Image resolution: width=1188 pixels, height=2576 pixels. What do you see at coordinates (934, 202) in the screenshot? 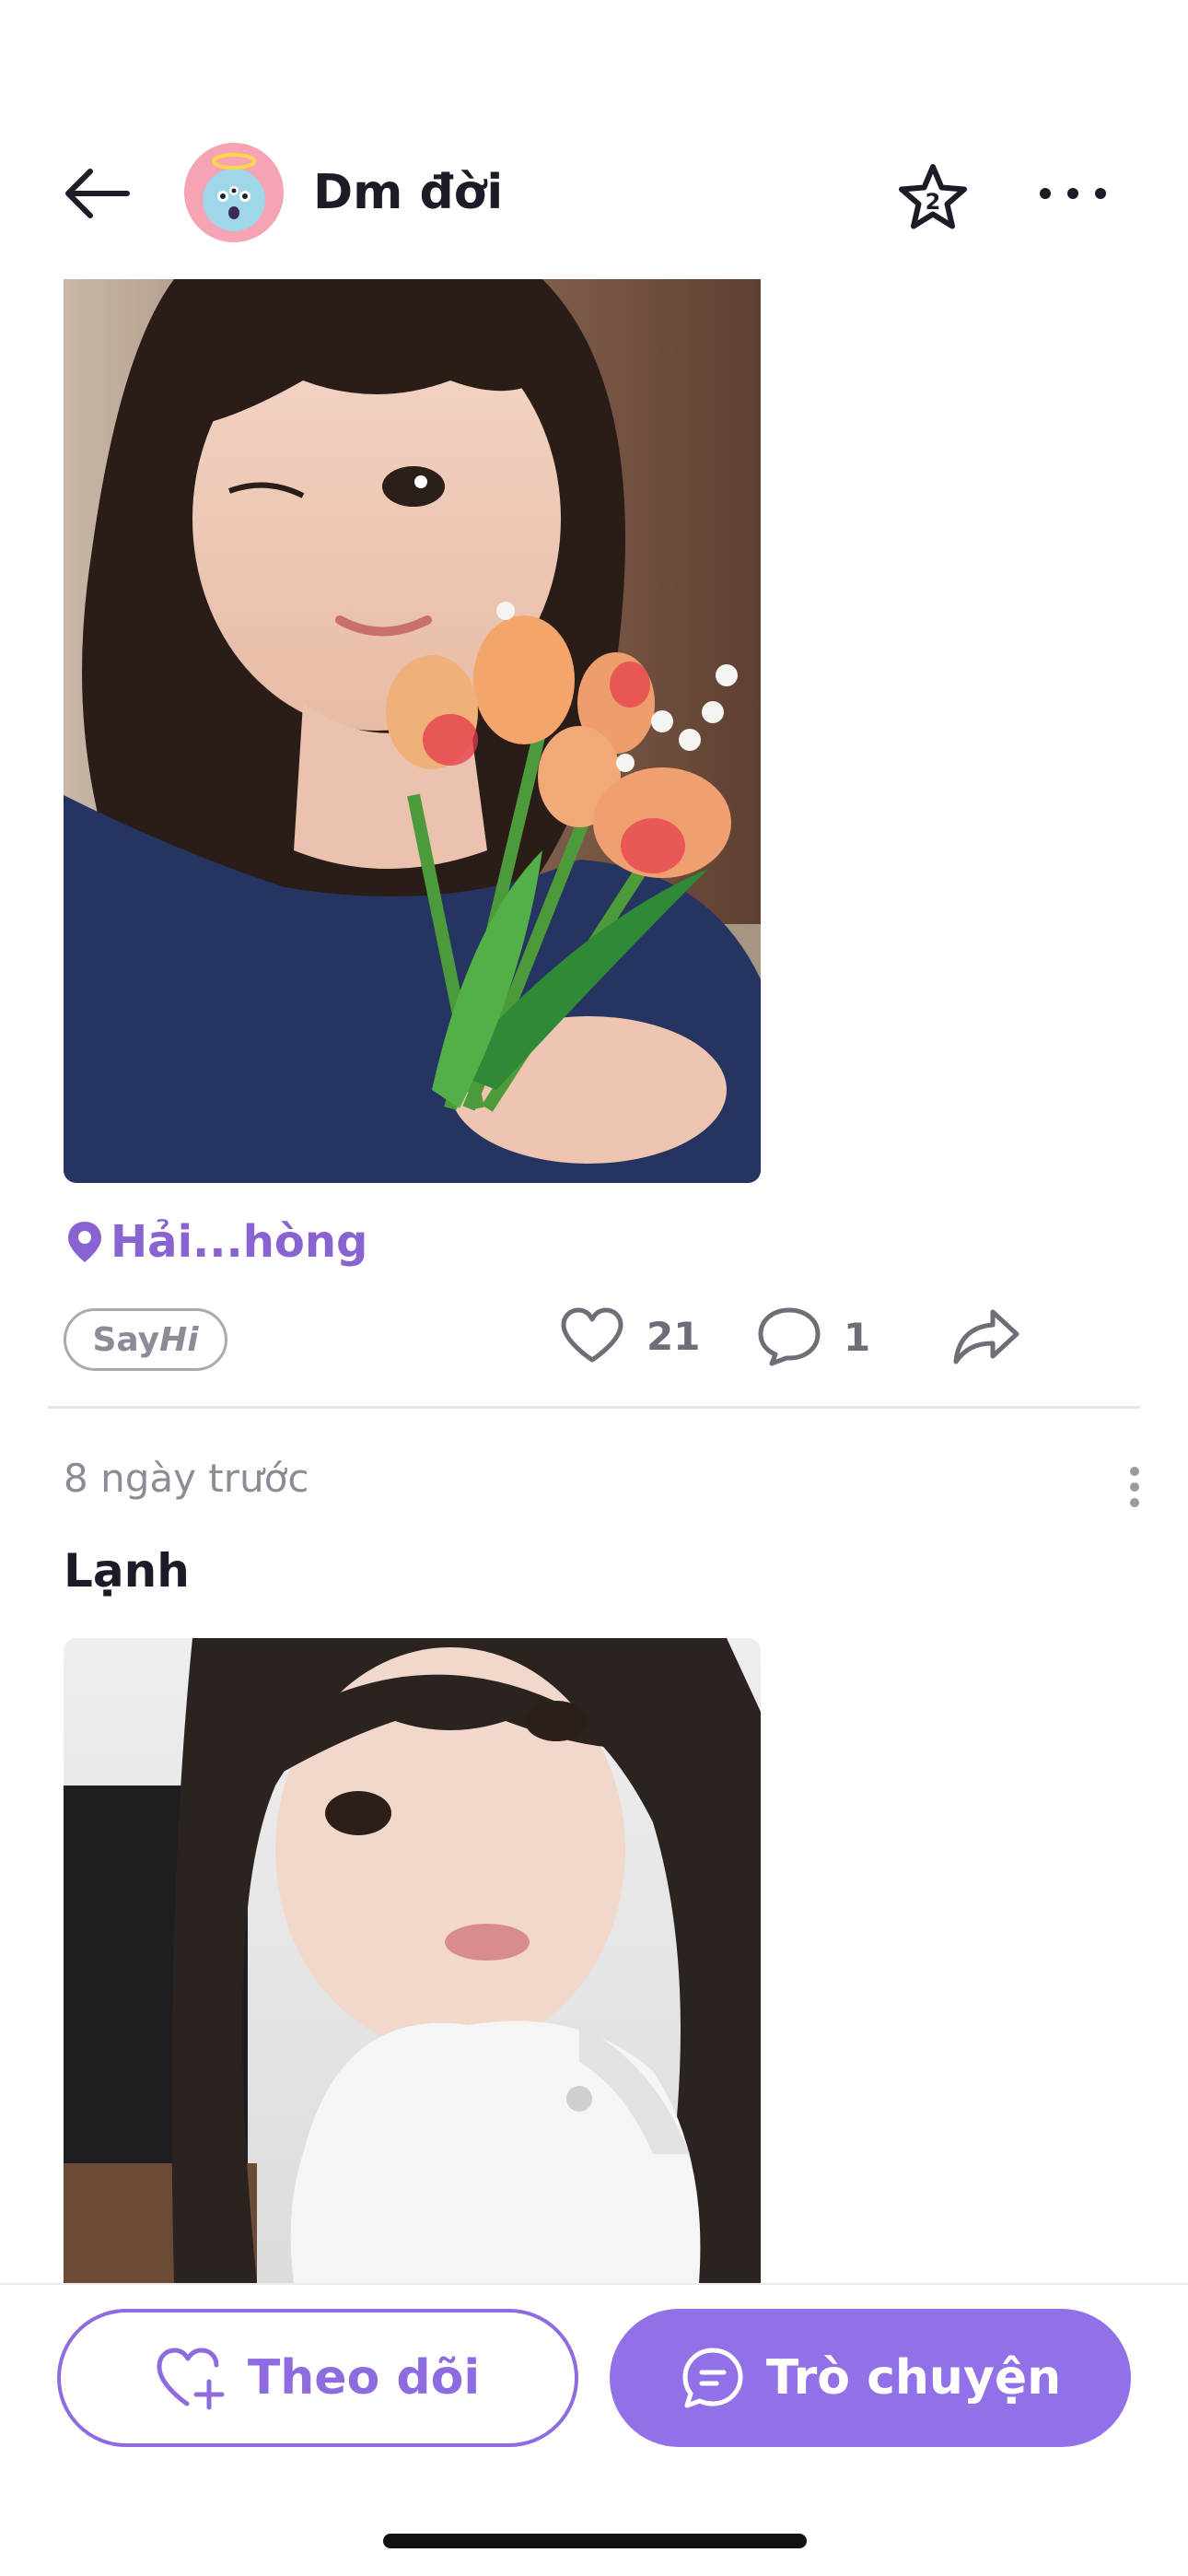
I see `star-badge: 2` at bounding box center [934, 202].